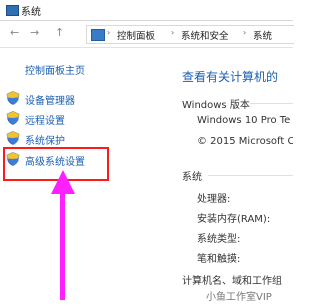 The image size is (320, 308). What do you see at coordinates (50, 101) in the screenshot?
I see `sidebar-item-label: 设备管理器` at bounding box center [50, 101].